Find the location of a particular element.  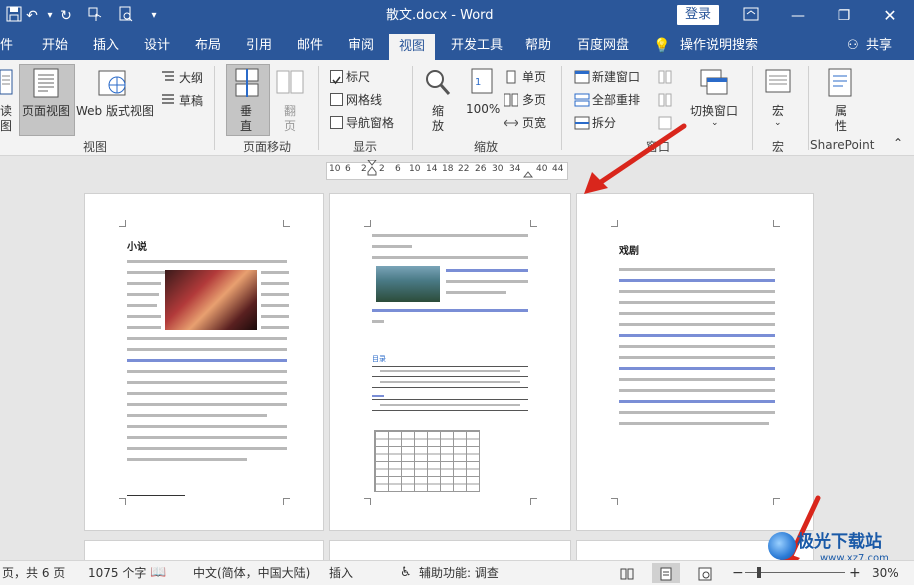

tab-layout: 布局 is located at coordinates (208, 46).